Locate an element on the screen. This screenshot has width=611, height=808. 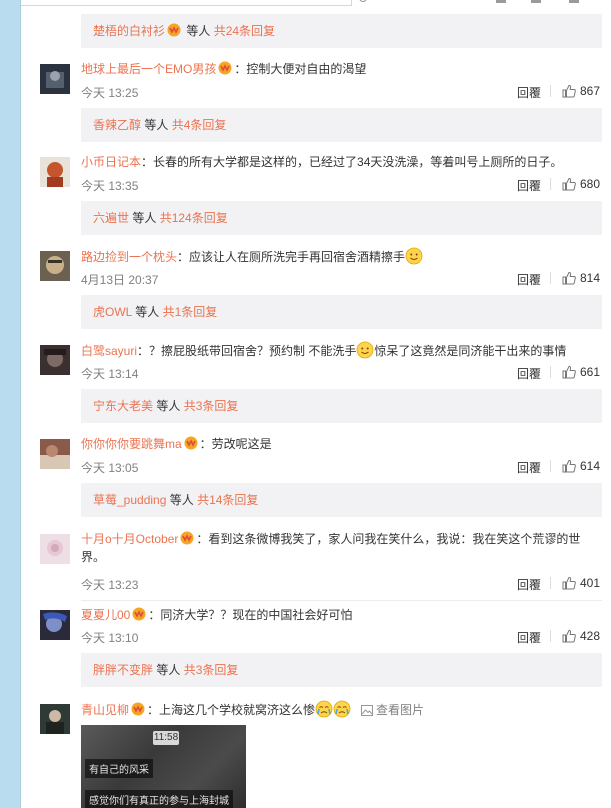
subreply-summary: 宁东大老美 等人 共3条回复 is located at coordinates (341, 406).